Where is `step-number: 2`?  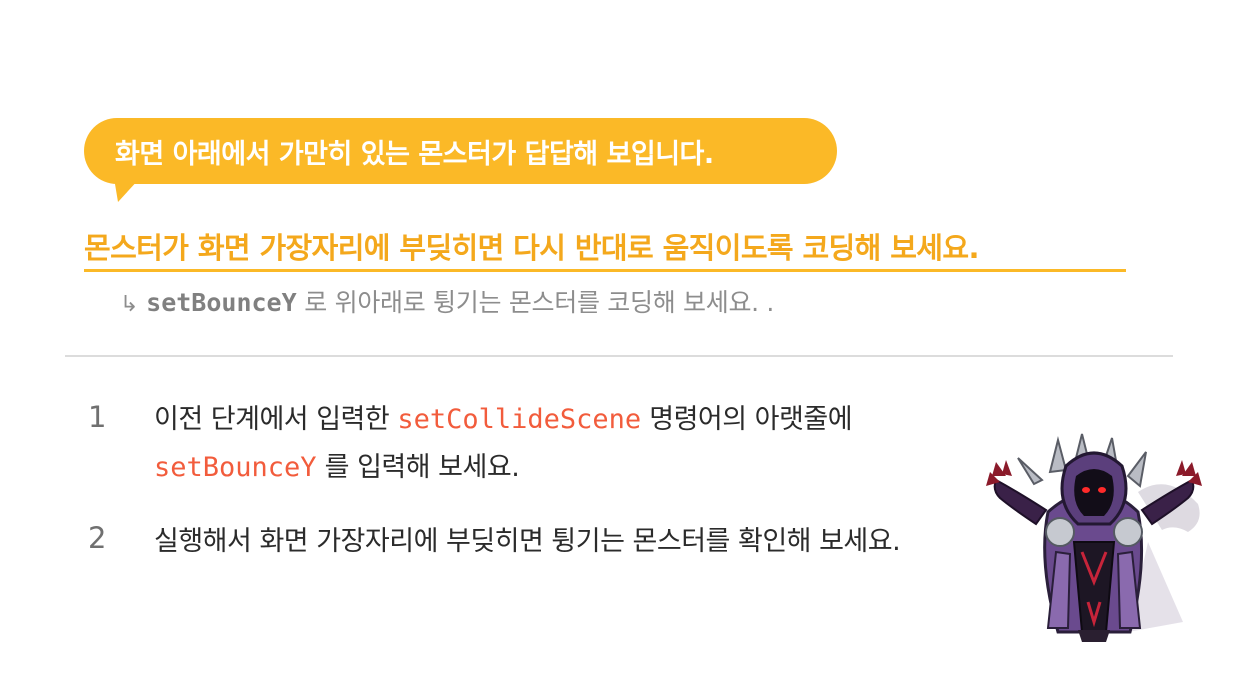
step-number: 2 is located at coordinates (97, 538).